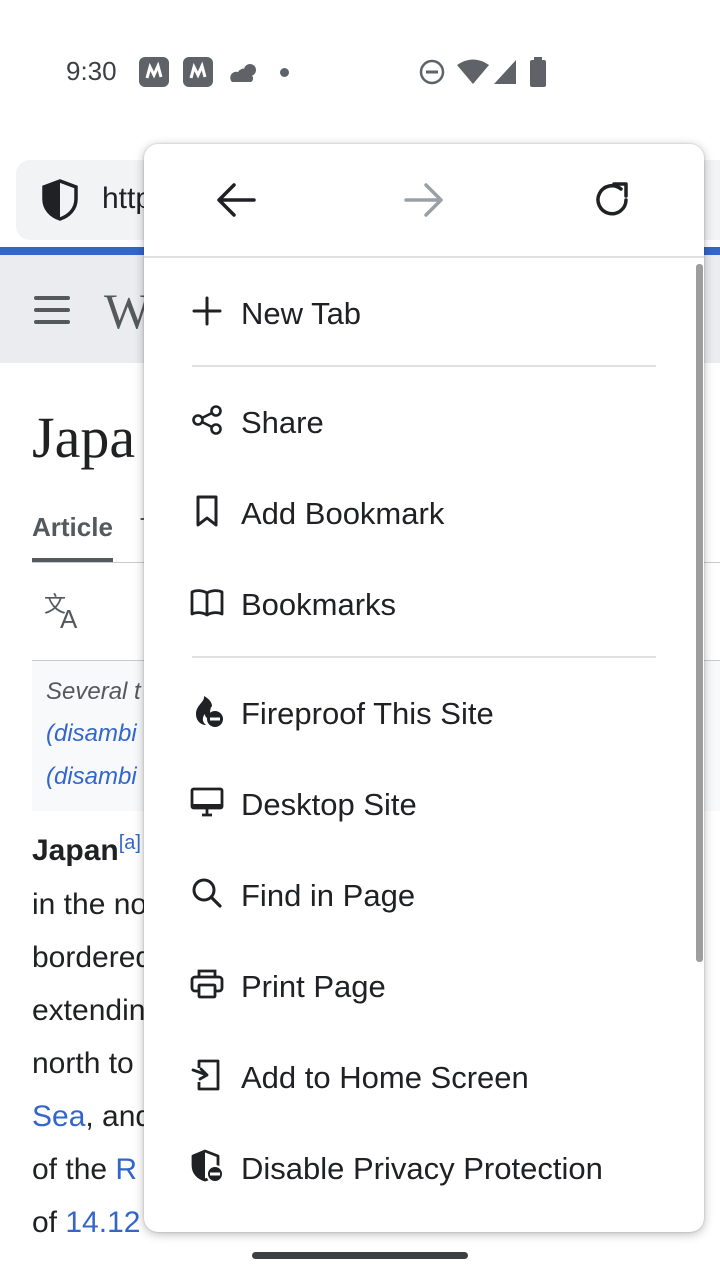 This screenshot has width=720, height=1280. I want to click on menu-navigation-row, so click(424, 201).